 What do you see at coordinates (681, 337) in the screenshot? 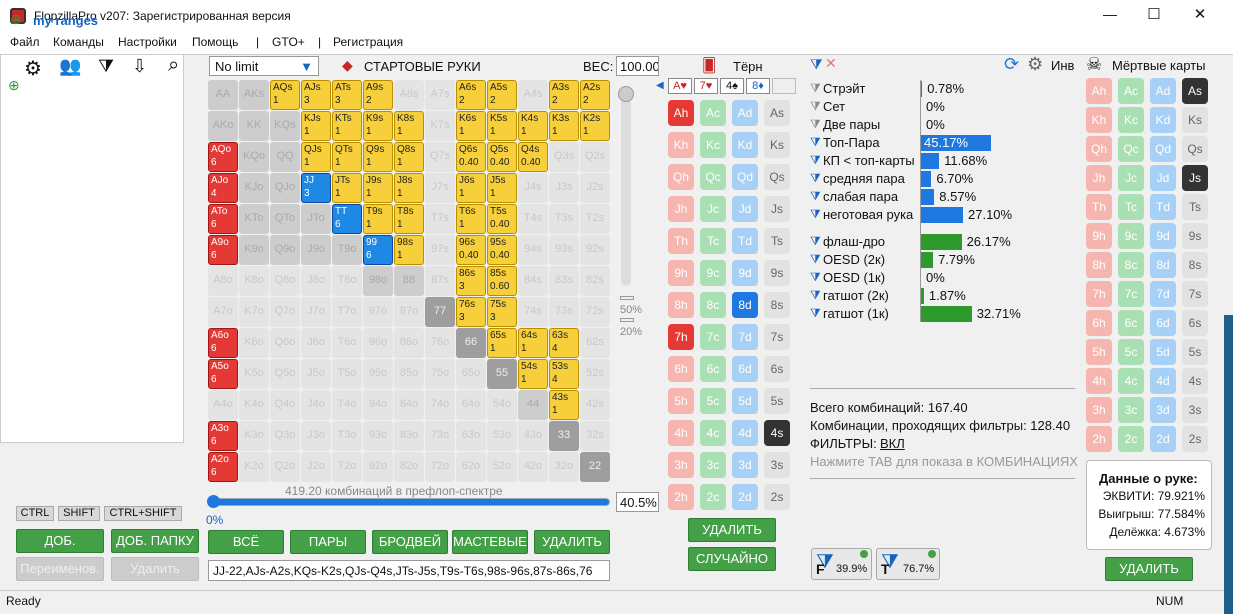
I see `board-card-7h: 7h` at bounding box center [681, 337].